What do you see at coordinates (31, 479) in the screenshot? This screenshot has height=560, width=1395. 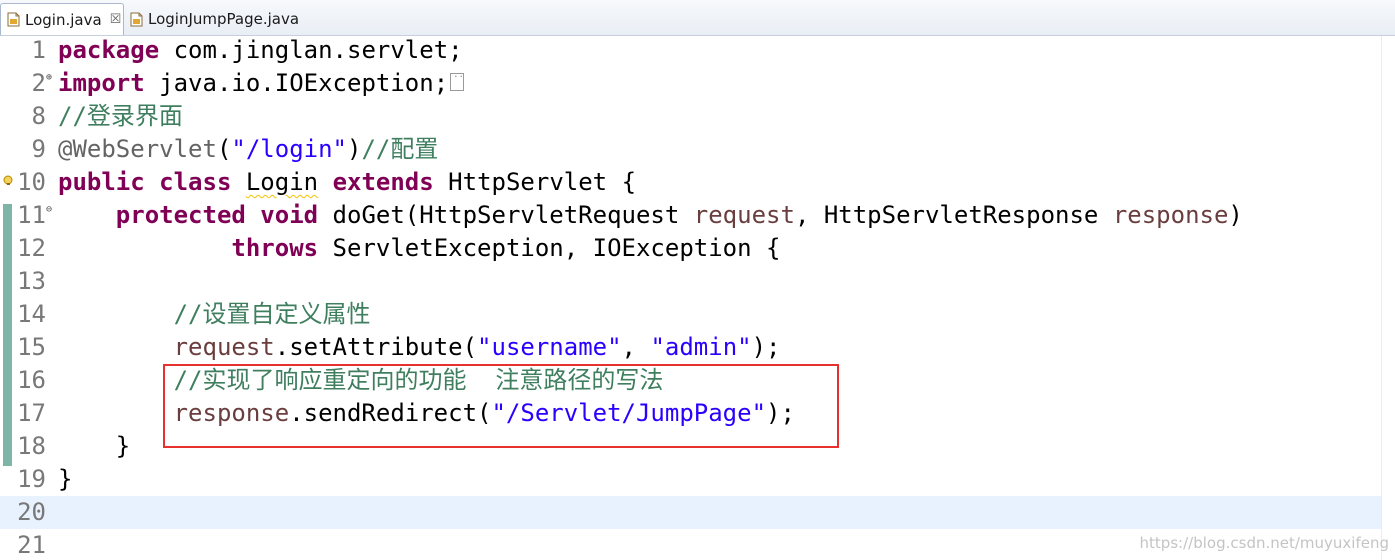 I see `line-number: 19` at bounding box center [31, 479].